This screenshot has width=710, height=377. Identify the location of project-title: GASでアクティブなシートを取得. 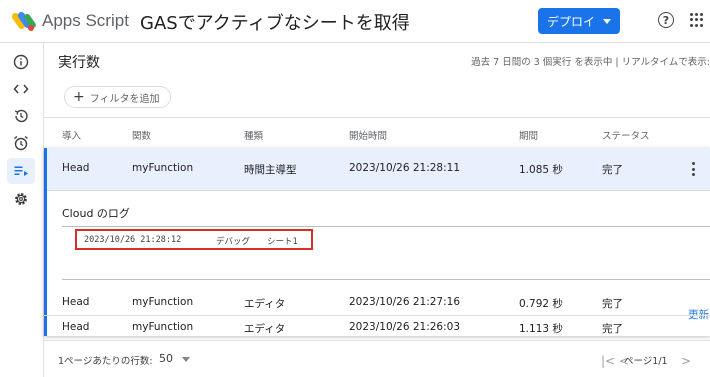
(275, 22).